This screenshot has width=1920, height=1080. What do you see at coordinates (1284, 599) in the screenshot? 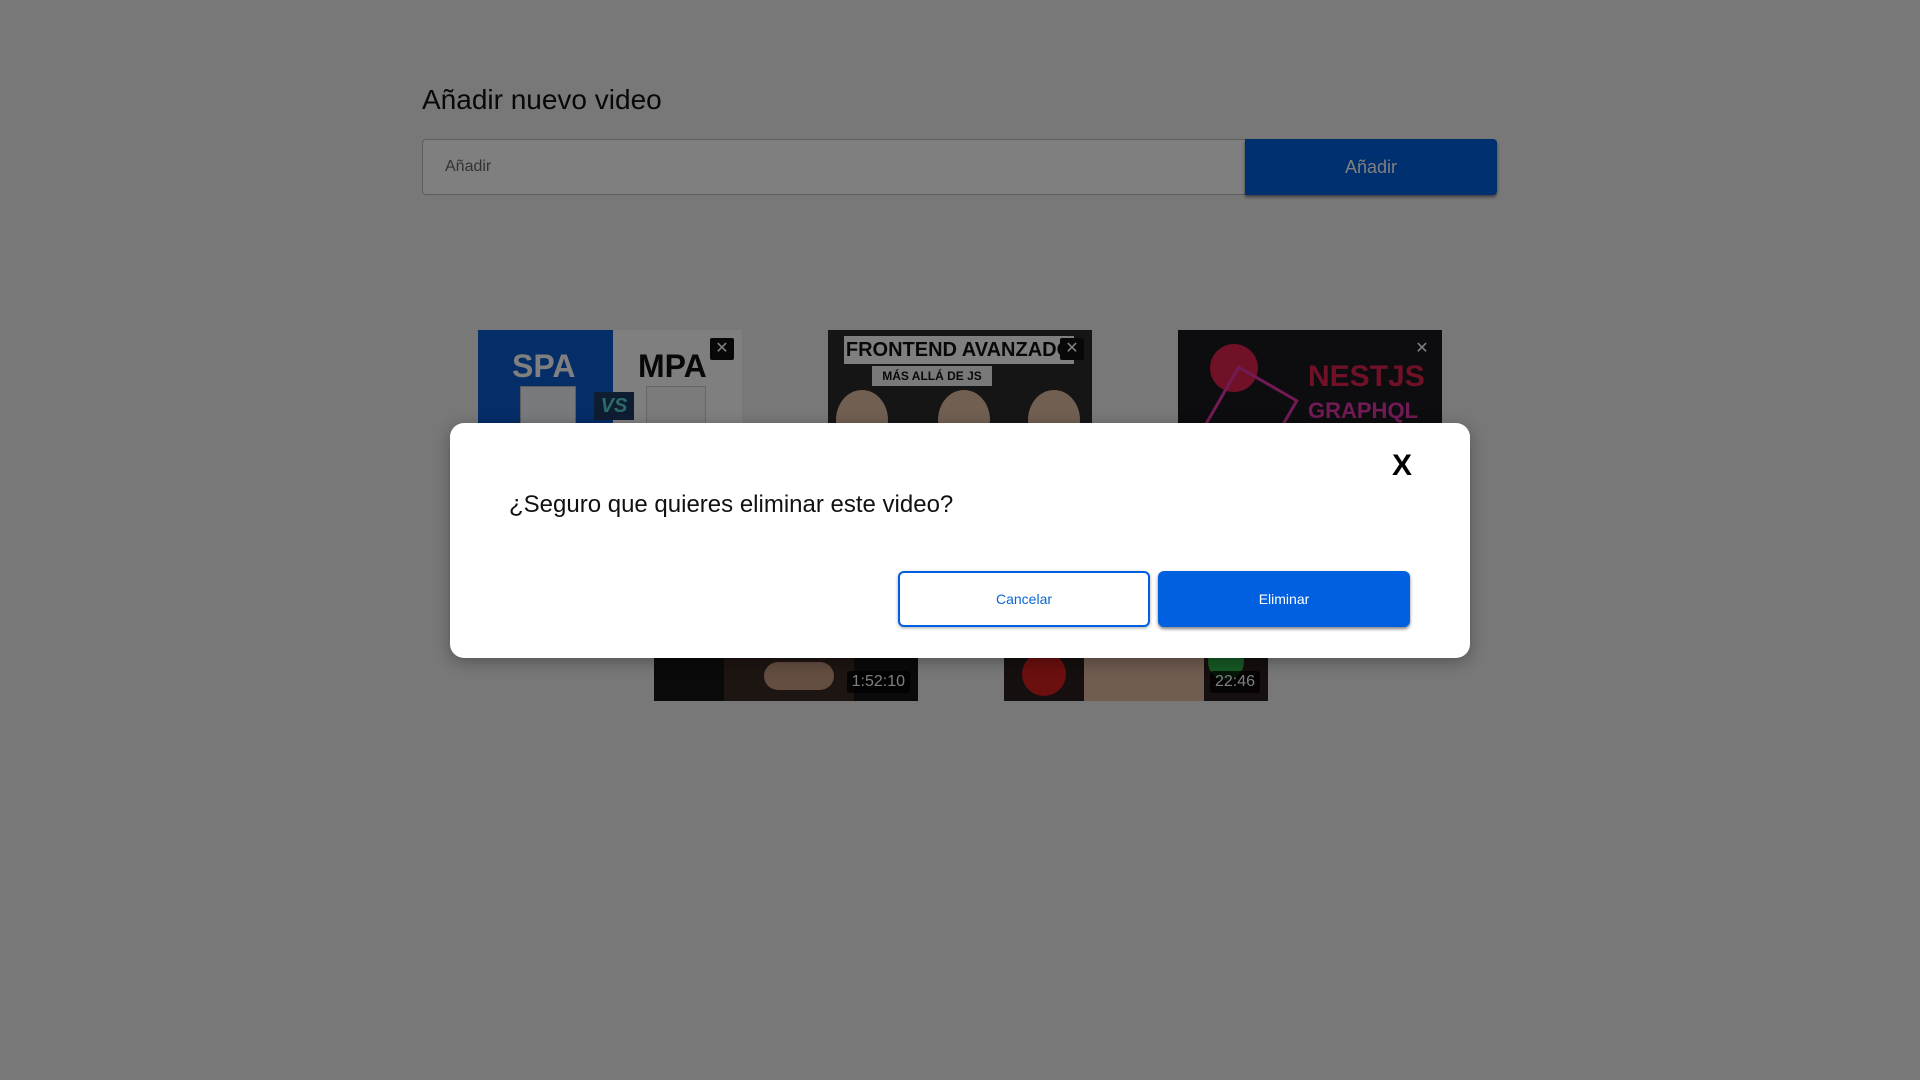
I see `delete-button: Eliminar` at bounding box center [1284, 599].